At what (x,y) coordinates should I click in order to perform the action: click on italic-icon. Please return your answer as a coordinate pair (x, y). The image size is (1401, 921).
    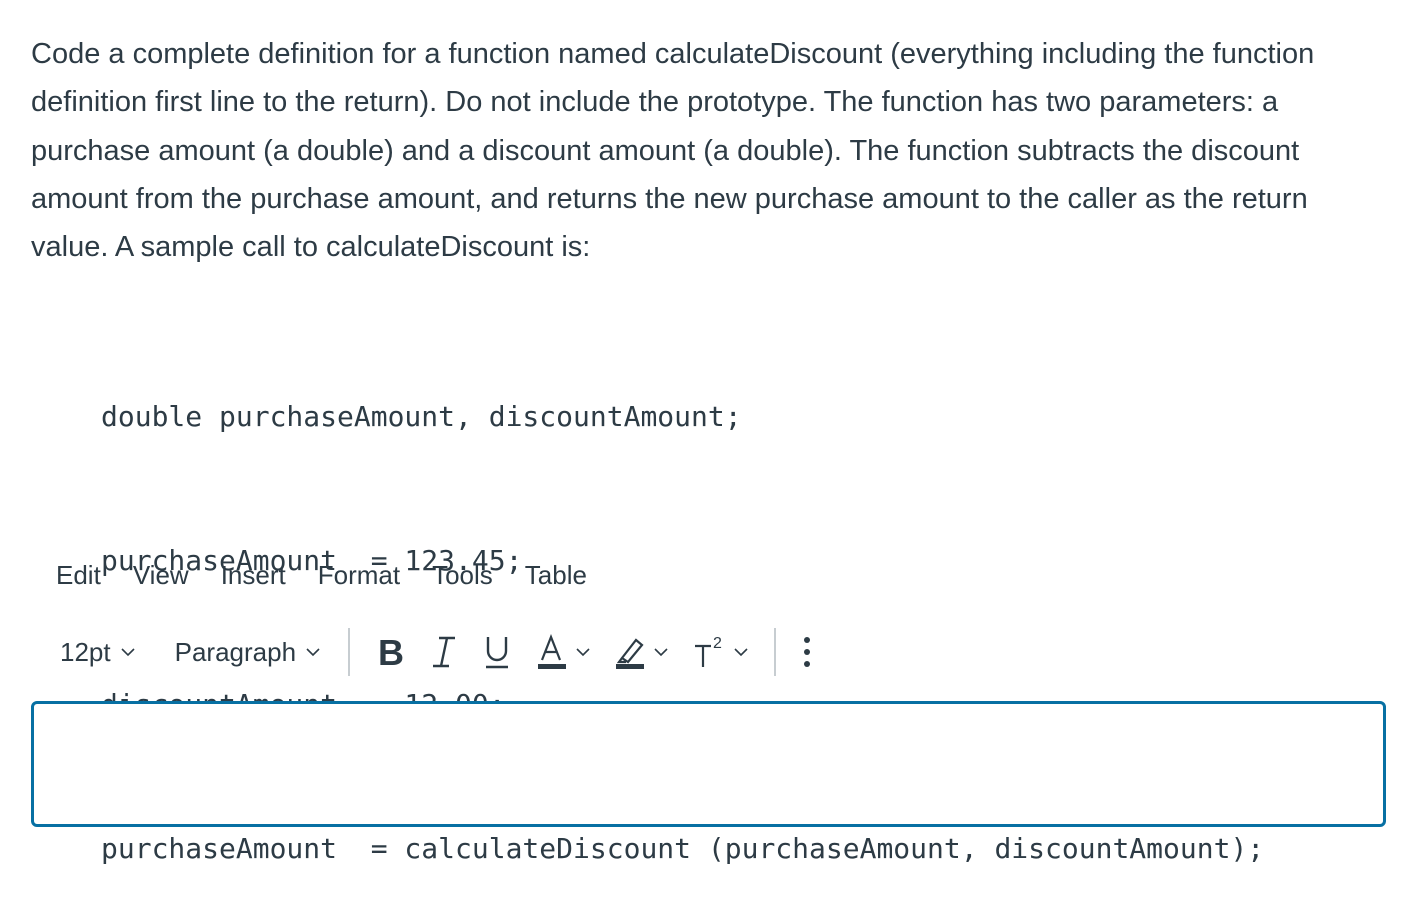
    Looking at the image, I should click on (444, 652).